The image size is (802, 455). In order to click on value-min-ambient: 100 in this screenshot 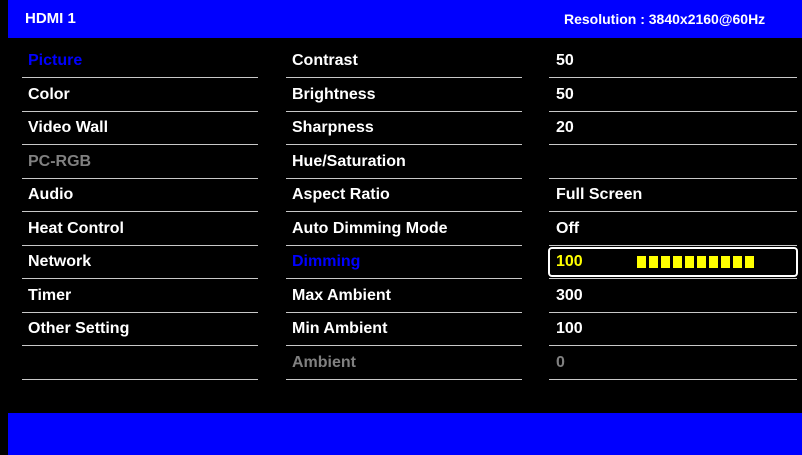, I will do `click(569, 328)`.